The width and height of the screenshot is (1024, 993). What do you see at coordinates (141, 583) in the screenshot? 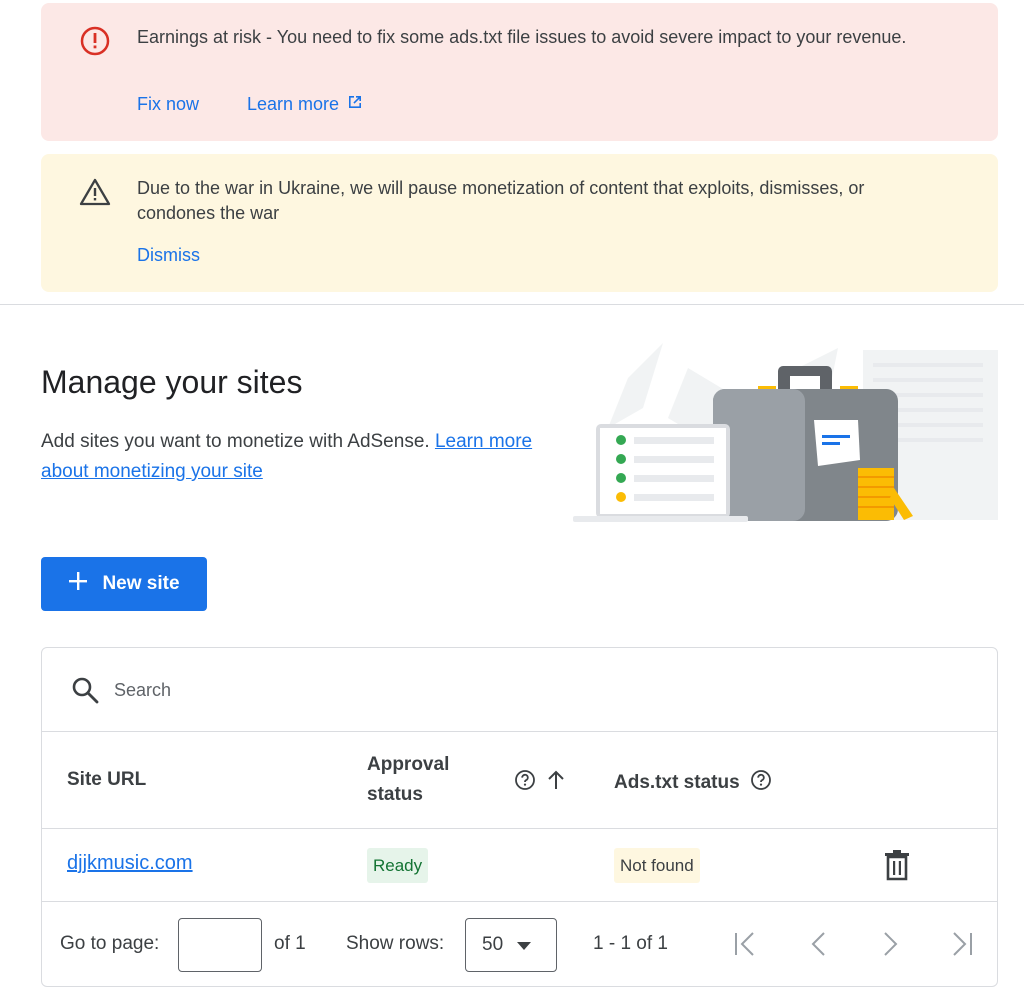
I see `new-site-label: New site` at bounding box center [141, 583].